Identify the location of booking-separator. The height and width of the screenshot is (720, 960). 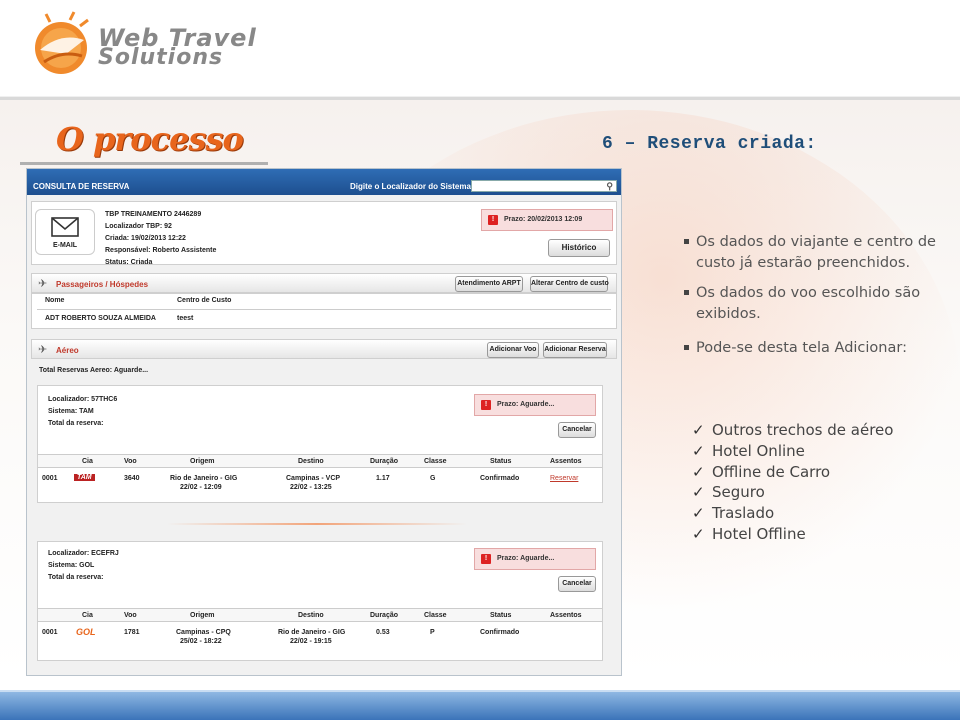
(317, 524).